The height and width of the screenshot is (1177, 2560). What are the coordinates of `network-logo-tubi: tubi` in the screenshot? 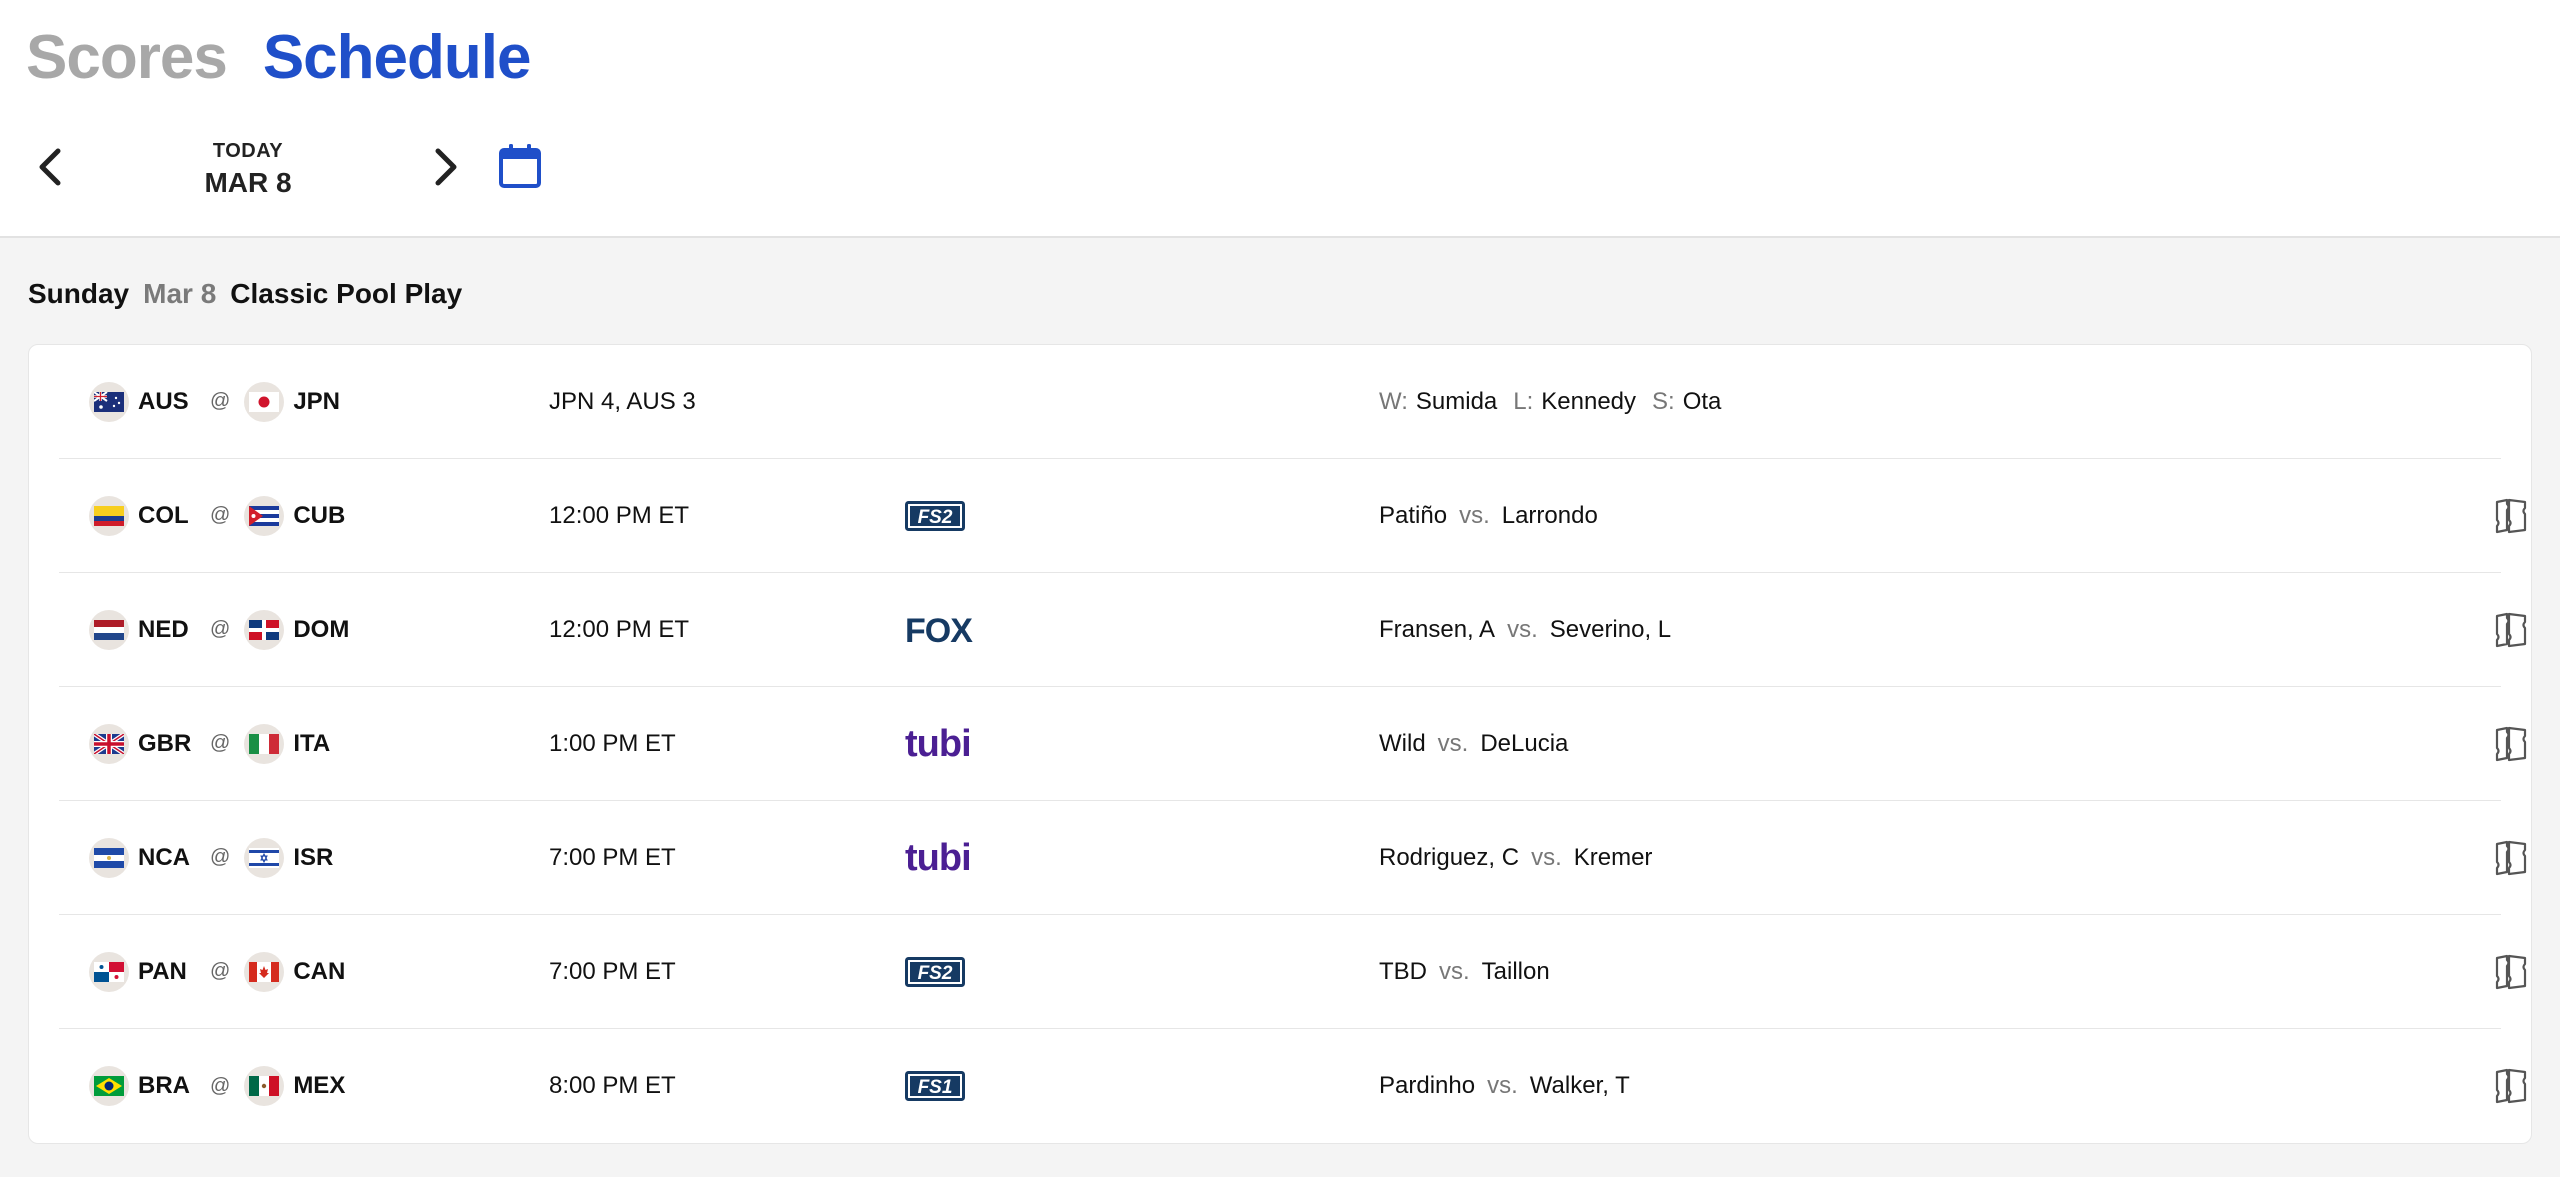 It's located at (938, 744).